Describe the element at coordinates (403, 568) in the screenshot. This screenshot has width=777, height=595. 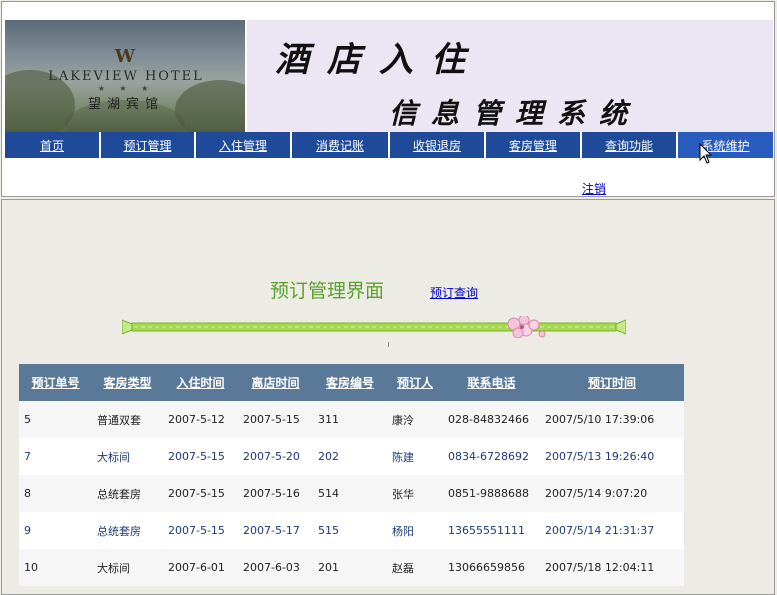
I see `cell-guest: 赵磊` at that location.